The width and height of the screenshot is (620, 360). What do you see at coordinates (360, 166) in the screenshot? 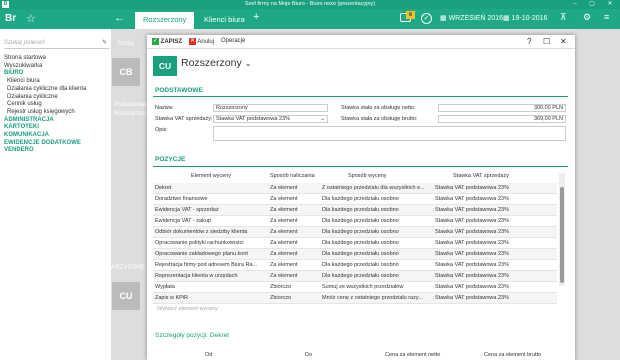
I see `section-divider` at bounding box center [360, 166].